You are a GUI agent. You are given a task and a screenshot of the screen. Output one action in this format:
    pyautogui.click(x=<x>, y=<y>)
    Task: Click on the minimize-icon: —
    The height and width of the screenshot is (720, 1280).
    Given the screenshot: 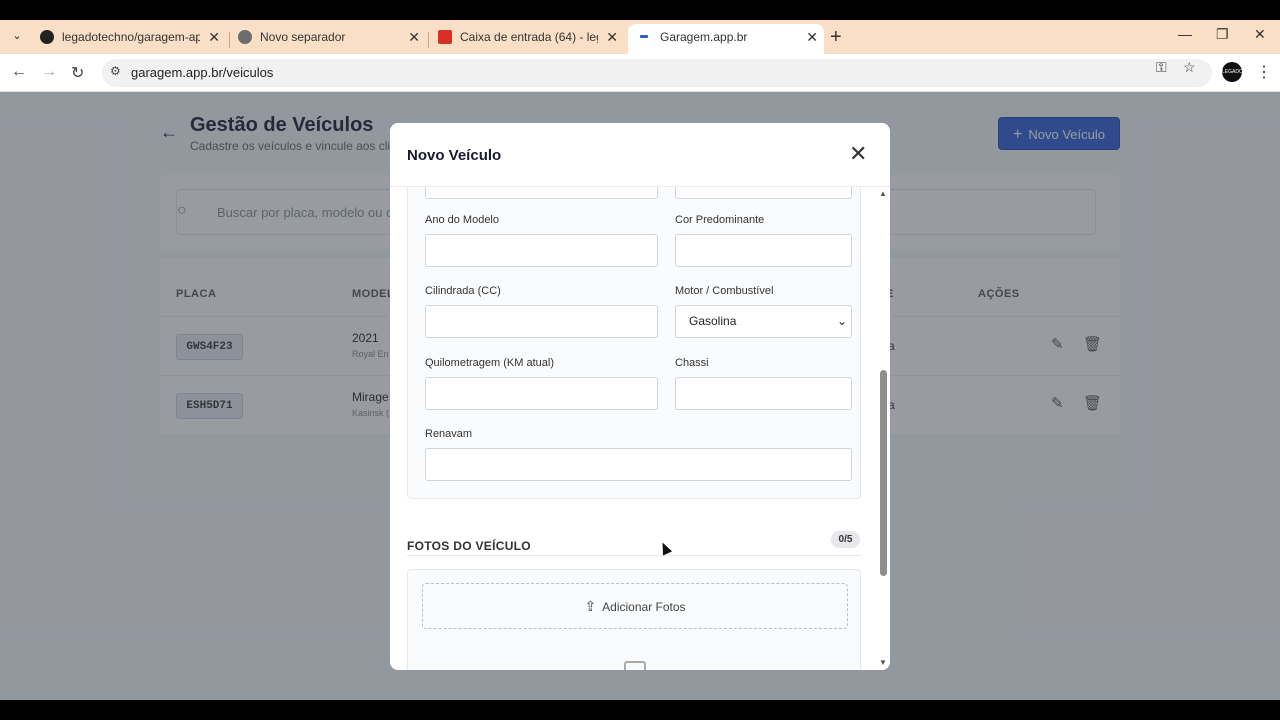 What is the action you would take?
    pyautogui.click(x=1185, y=34)
    